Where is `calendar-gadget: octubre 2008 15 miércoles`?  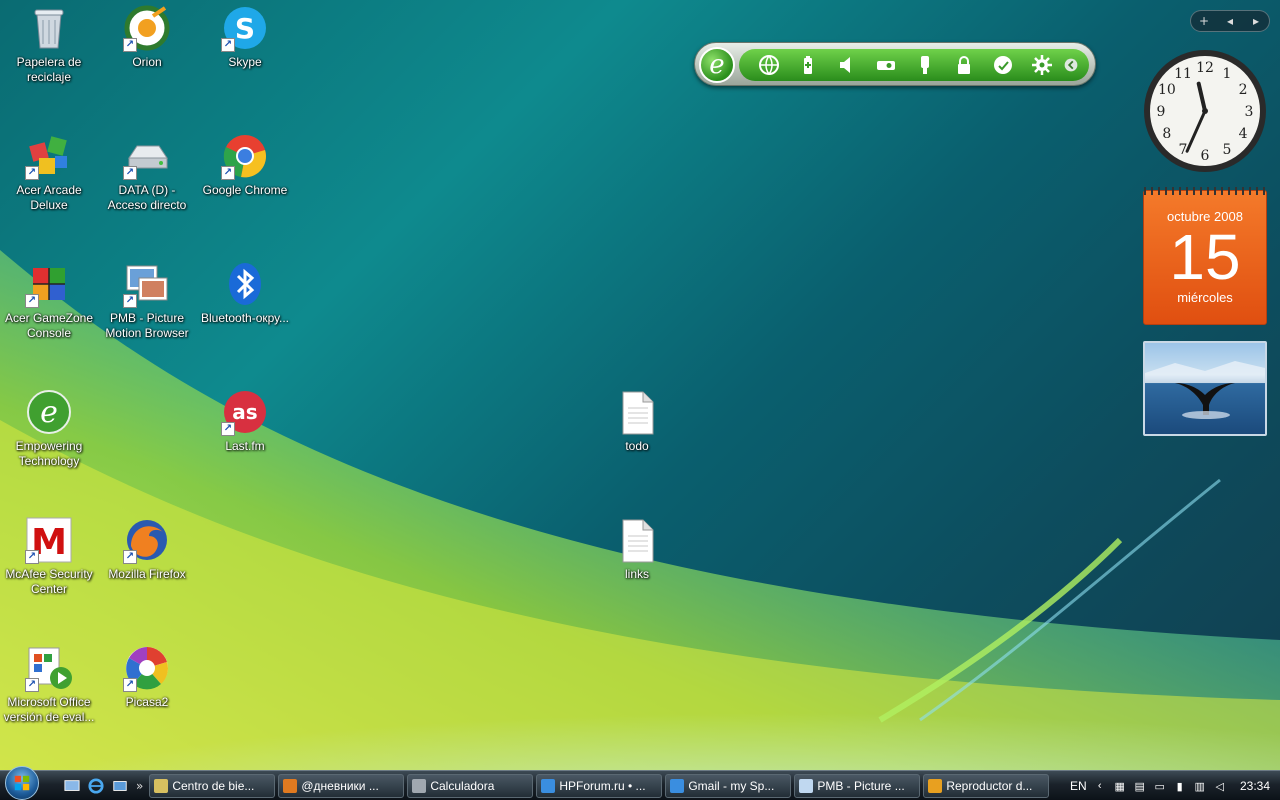
calendar-gadget: octubre 2008 15 miércoles is located at coordinates (1205, 256).